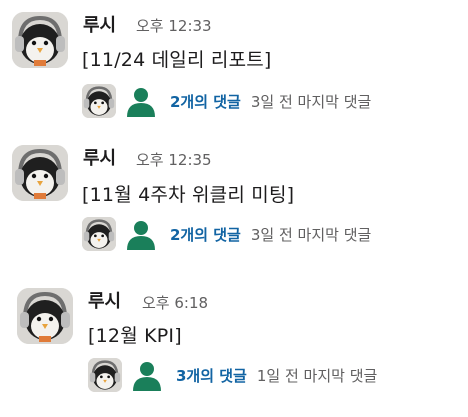  What do you see at coordinates (317, 375) in the screenshot?
I see `last-reply-time: 1일 전 마지막 댓글` at bounding box center [317, 375].